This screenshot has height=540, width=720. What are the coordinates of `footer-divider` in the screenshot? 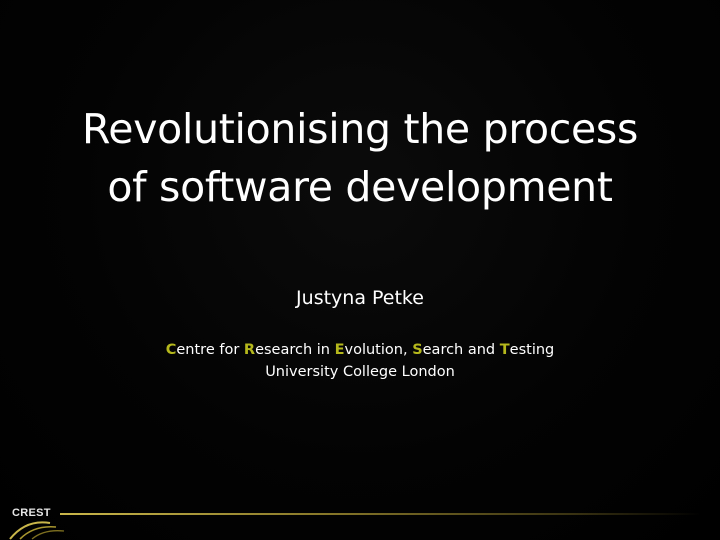 It's located at (380, 514).